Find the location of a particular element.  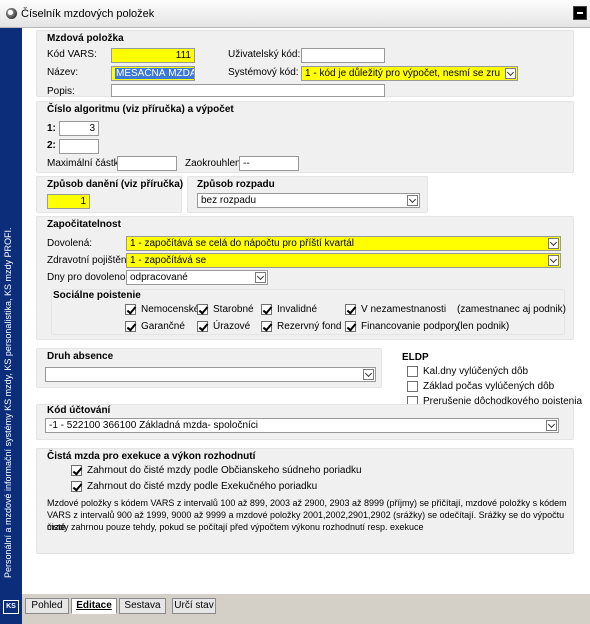

tab-urci-stav: Určí stav is located at coordinates (194, 606).